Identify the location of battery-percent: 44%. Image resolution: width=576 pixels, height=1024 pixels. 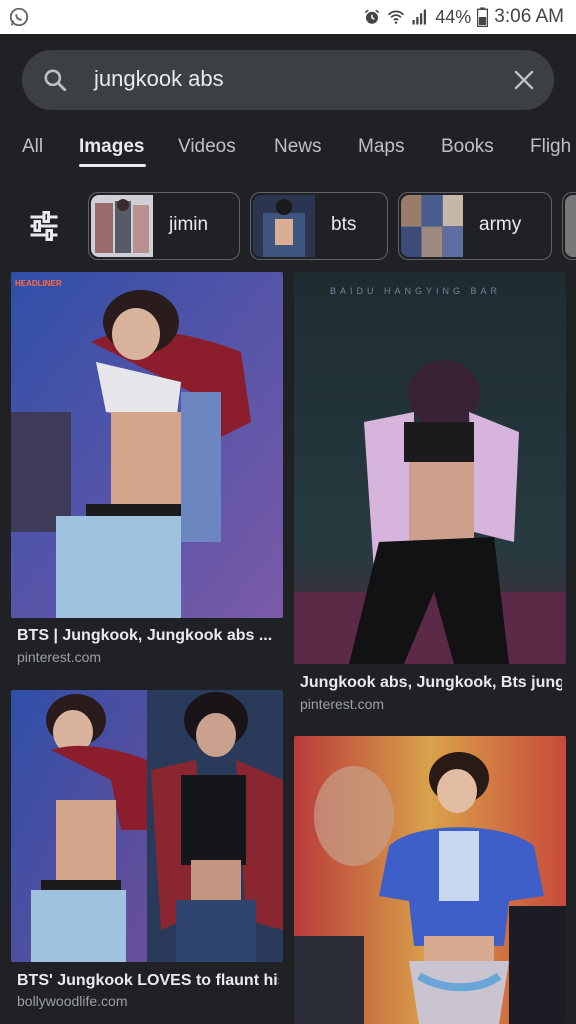
(453, 16).